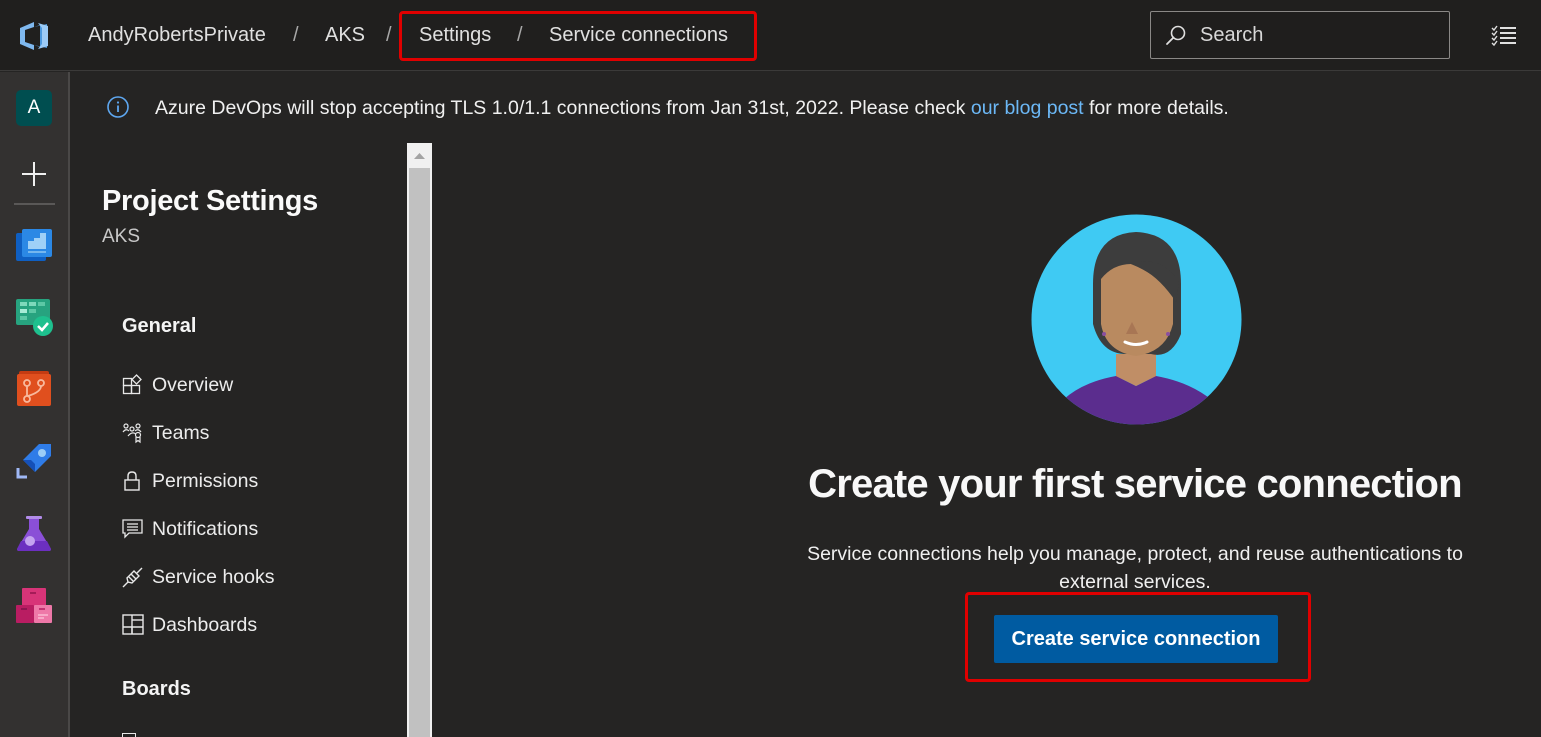 This screenshot has width=1541, height=737. Describe the element at coordinates (132, 529) in the screenshot. I see `notifications-icon` at that location.